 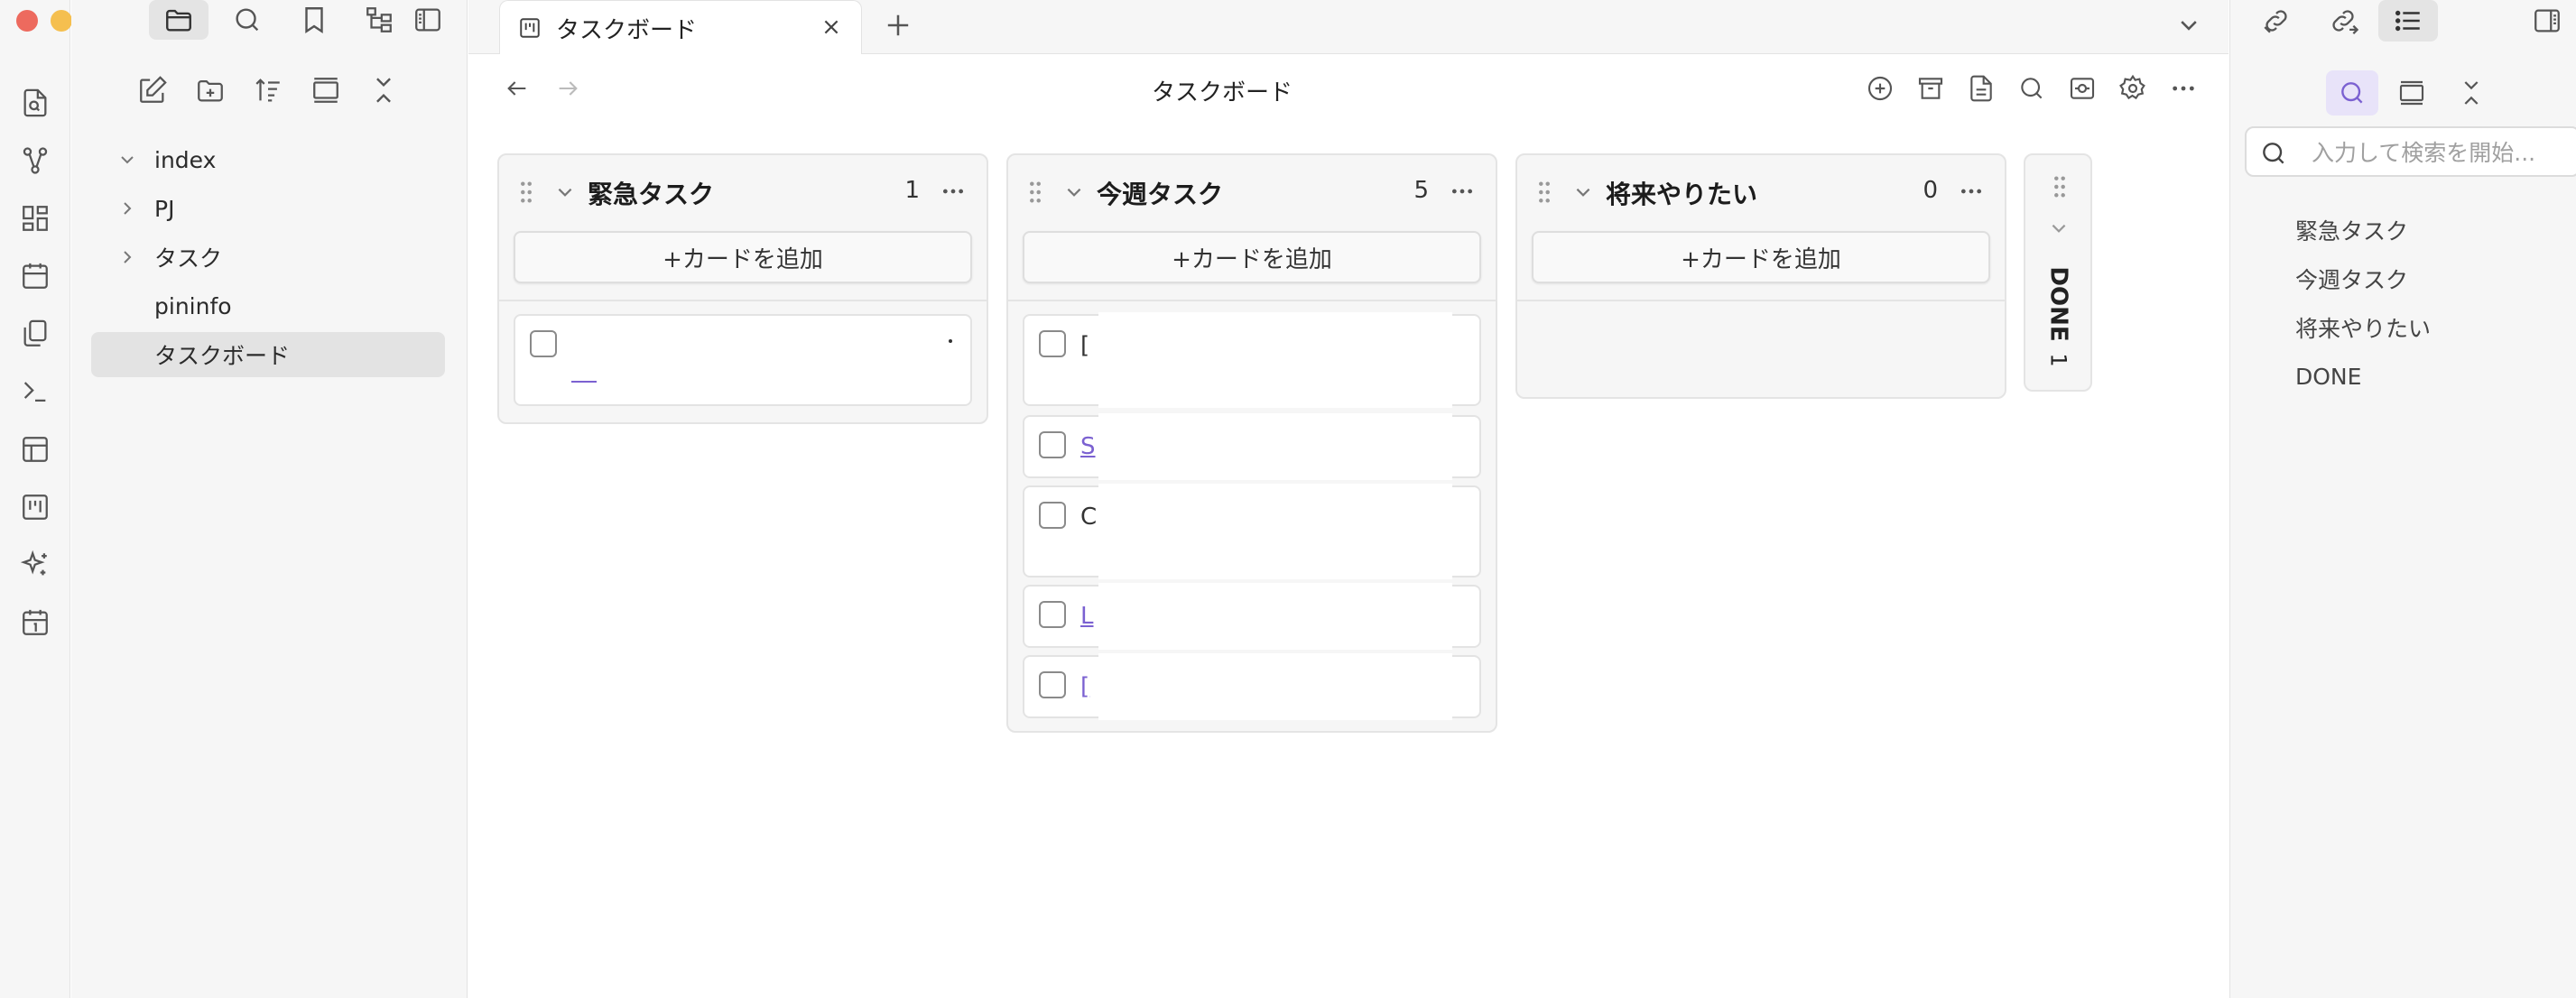 What do you see at coordinates (314, 20) in the screenshot?
I see `bookmark-icon` at bounding box center [314, 20].